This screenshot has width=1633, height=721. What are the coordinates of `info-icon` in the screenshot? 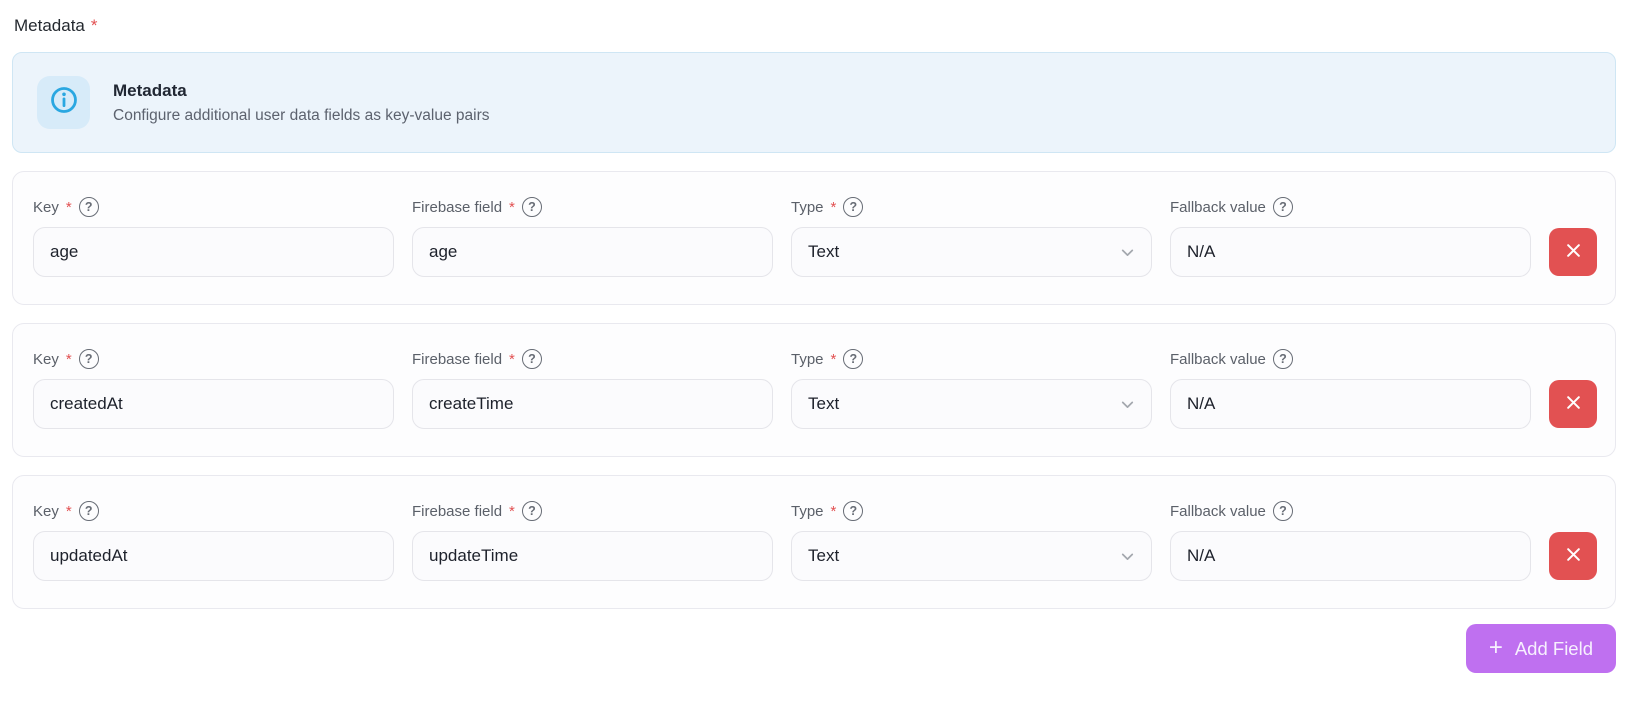 It's located at (64, 102).